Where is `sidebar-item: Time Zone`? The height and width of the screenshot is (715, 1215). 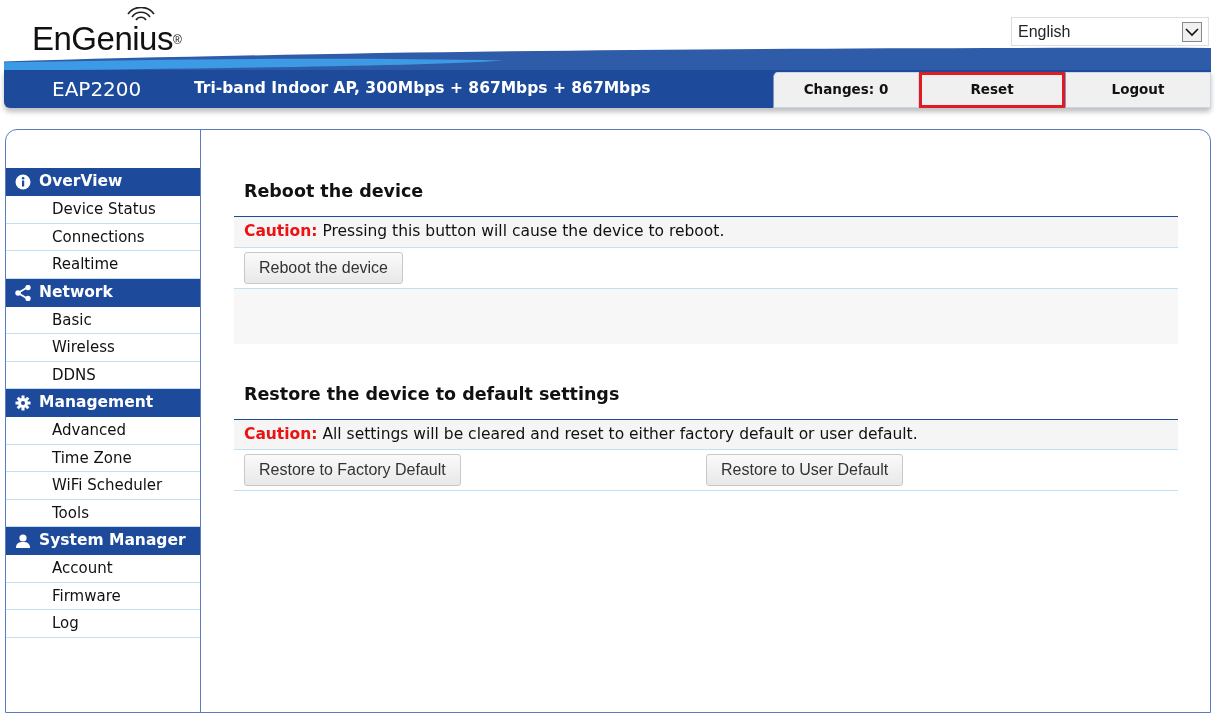 sidebar-item: Time Zone is located at coordinates (103, 458).